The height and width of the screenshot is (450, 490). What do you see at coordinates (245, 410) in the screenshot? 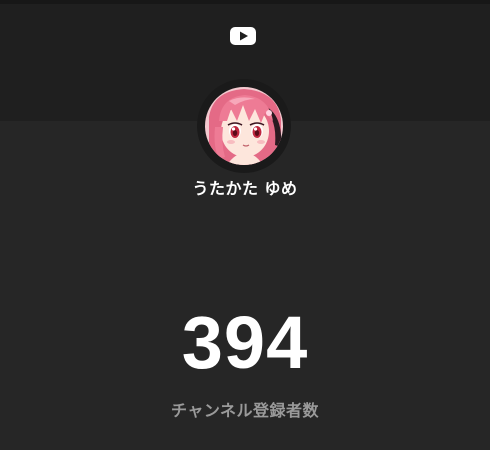
I see `subscriber-count-label: チャンネル登録者数` at bounding box center [245, 410].